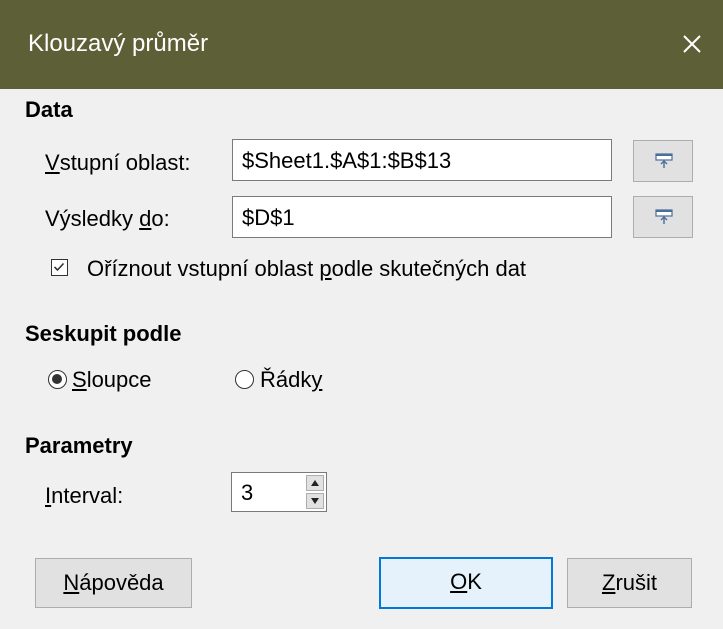 The height and width of the screenshot is (629, 723). I want to click on interval-decrement-button, so click(315, 501).